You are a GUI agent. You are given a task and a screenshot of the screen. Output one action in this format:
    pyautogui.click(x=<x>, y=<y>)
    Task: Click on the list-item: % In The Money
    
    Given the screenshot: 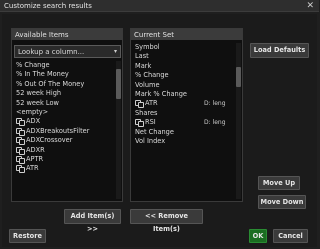 What is the action you would take?
    pyautogui.click(x=64, y=74)
    